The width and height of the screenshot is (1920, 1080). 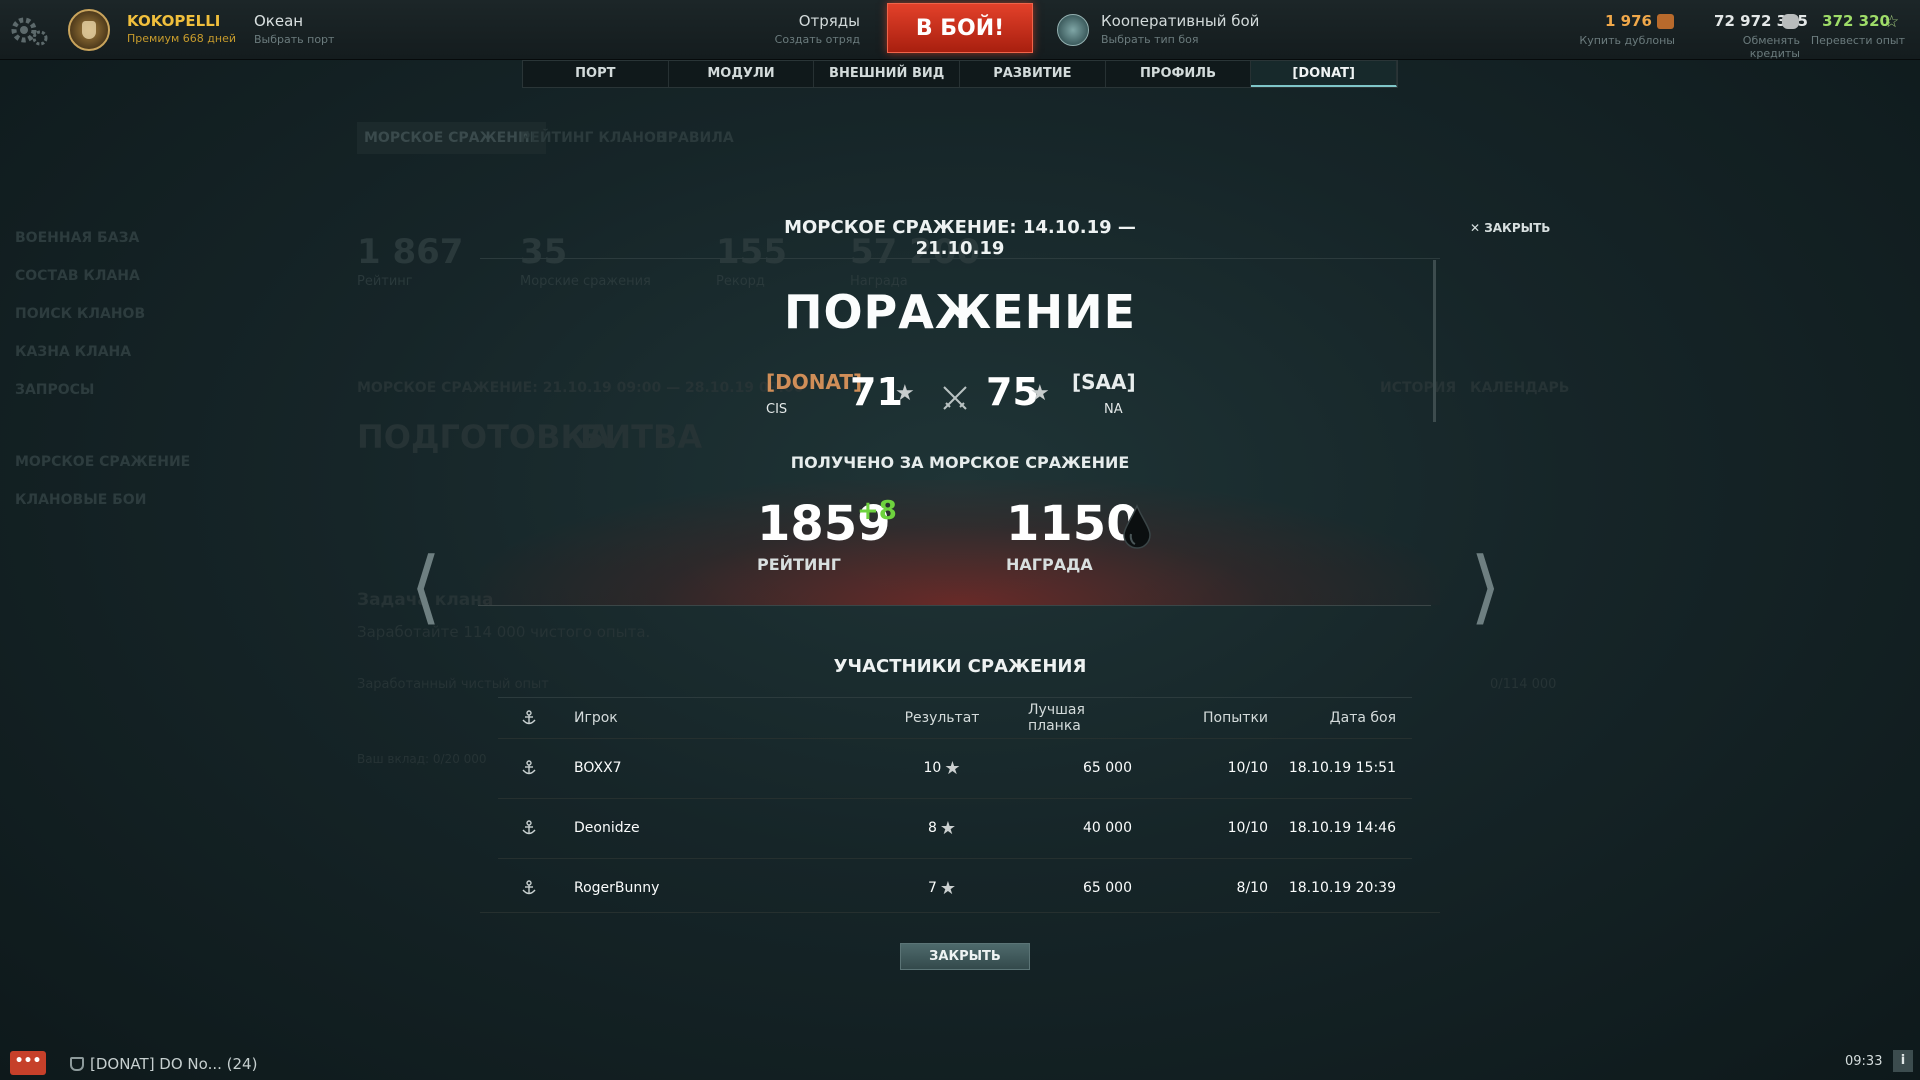 I want to click on tab-development: РАЗВИТИЕ, so click(x=1033, y=74).